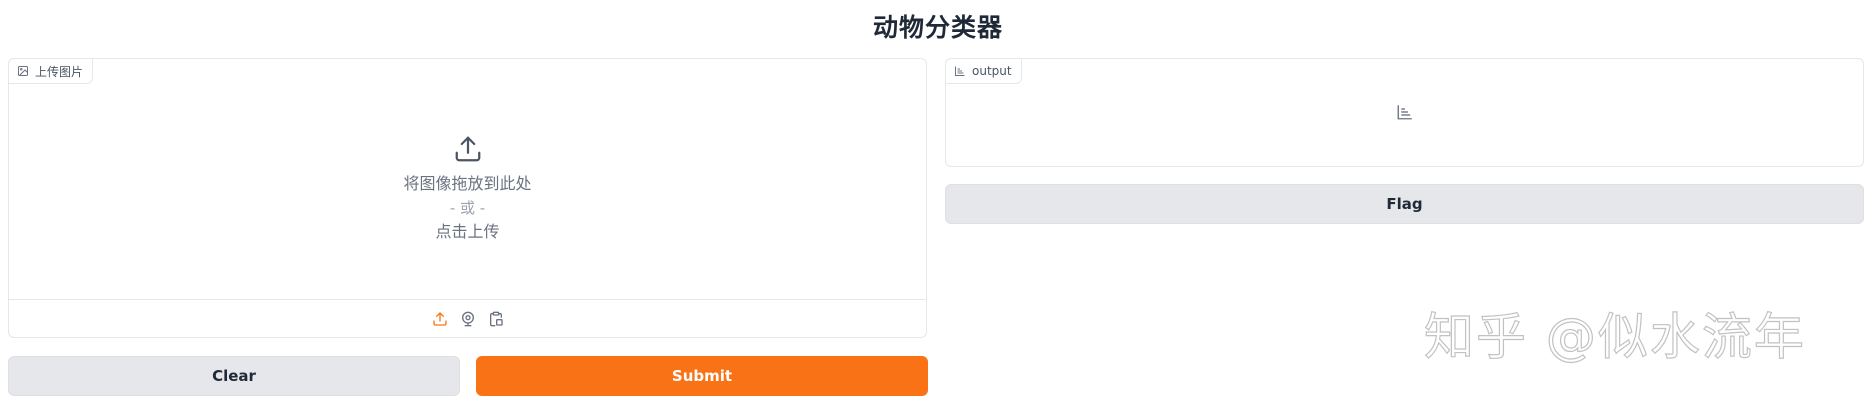 Image resolution: width=1876 pixels, height=402 pixels. What do you see at coordinates (467, 183) in the screenshot?
I see `drop-instruction: 将图像拖放到此处` at bounding box center [467, 183].